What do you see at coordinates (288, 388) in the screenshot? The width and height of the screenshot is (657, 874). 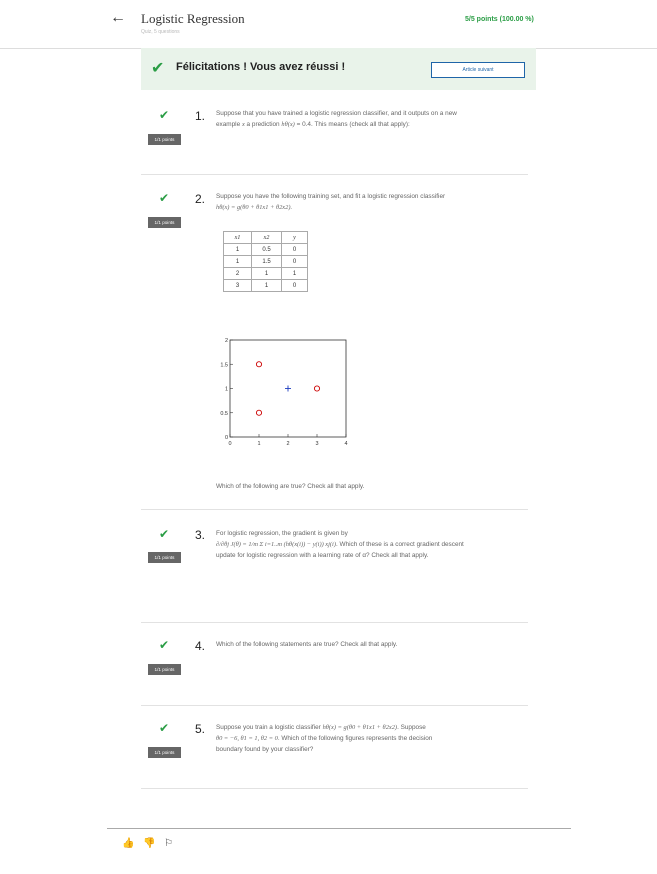 I see `positive-example-marker` at bounding box center [288, 388].